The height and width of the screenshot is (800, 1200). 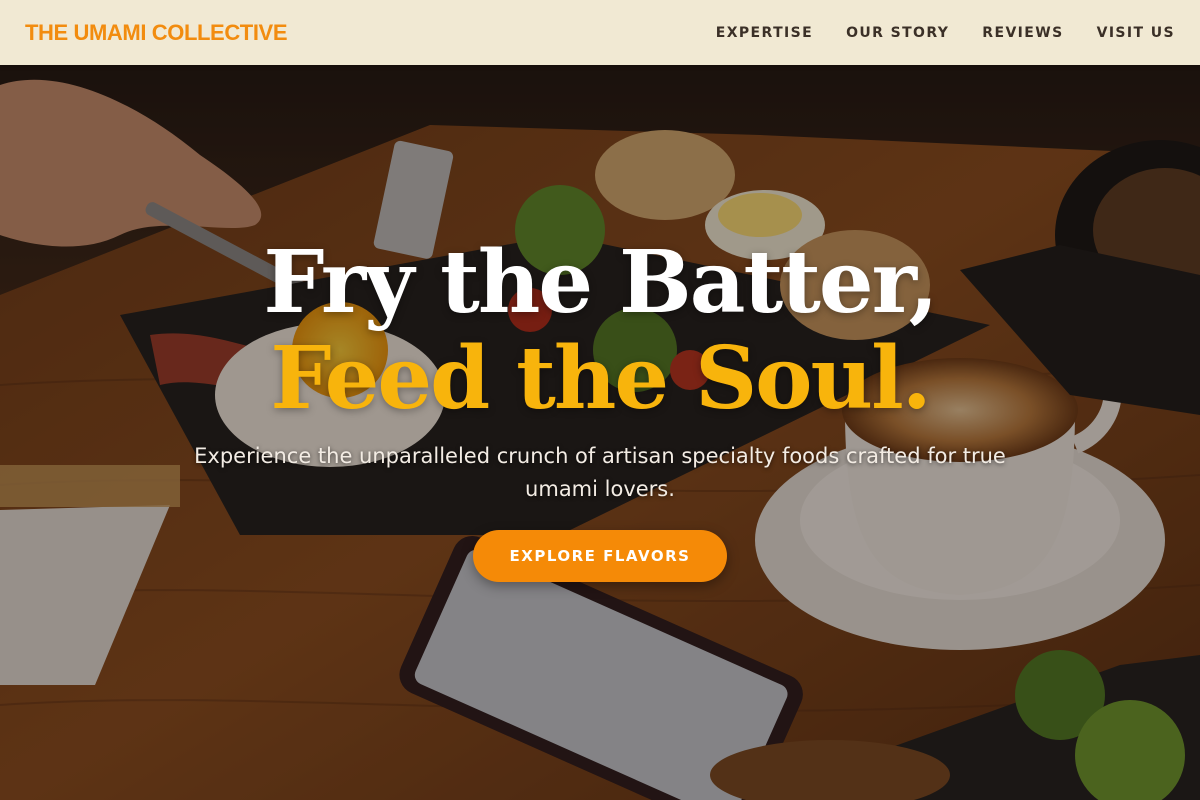 I want to click on nav-link-visit-us: VISIT US, so click(x=1136, y=33).